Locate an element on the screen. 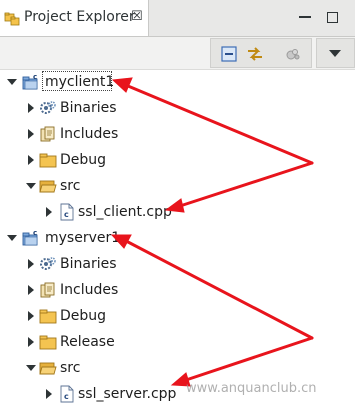  tree-row-project-myclient1: c myclient1 is located at coordinates (177, 82).